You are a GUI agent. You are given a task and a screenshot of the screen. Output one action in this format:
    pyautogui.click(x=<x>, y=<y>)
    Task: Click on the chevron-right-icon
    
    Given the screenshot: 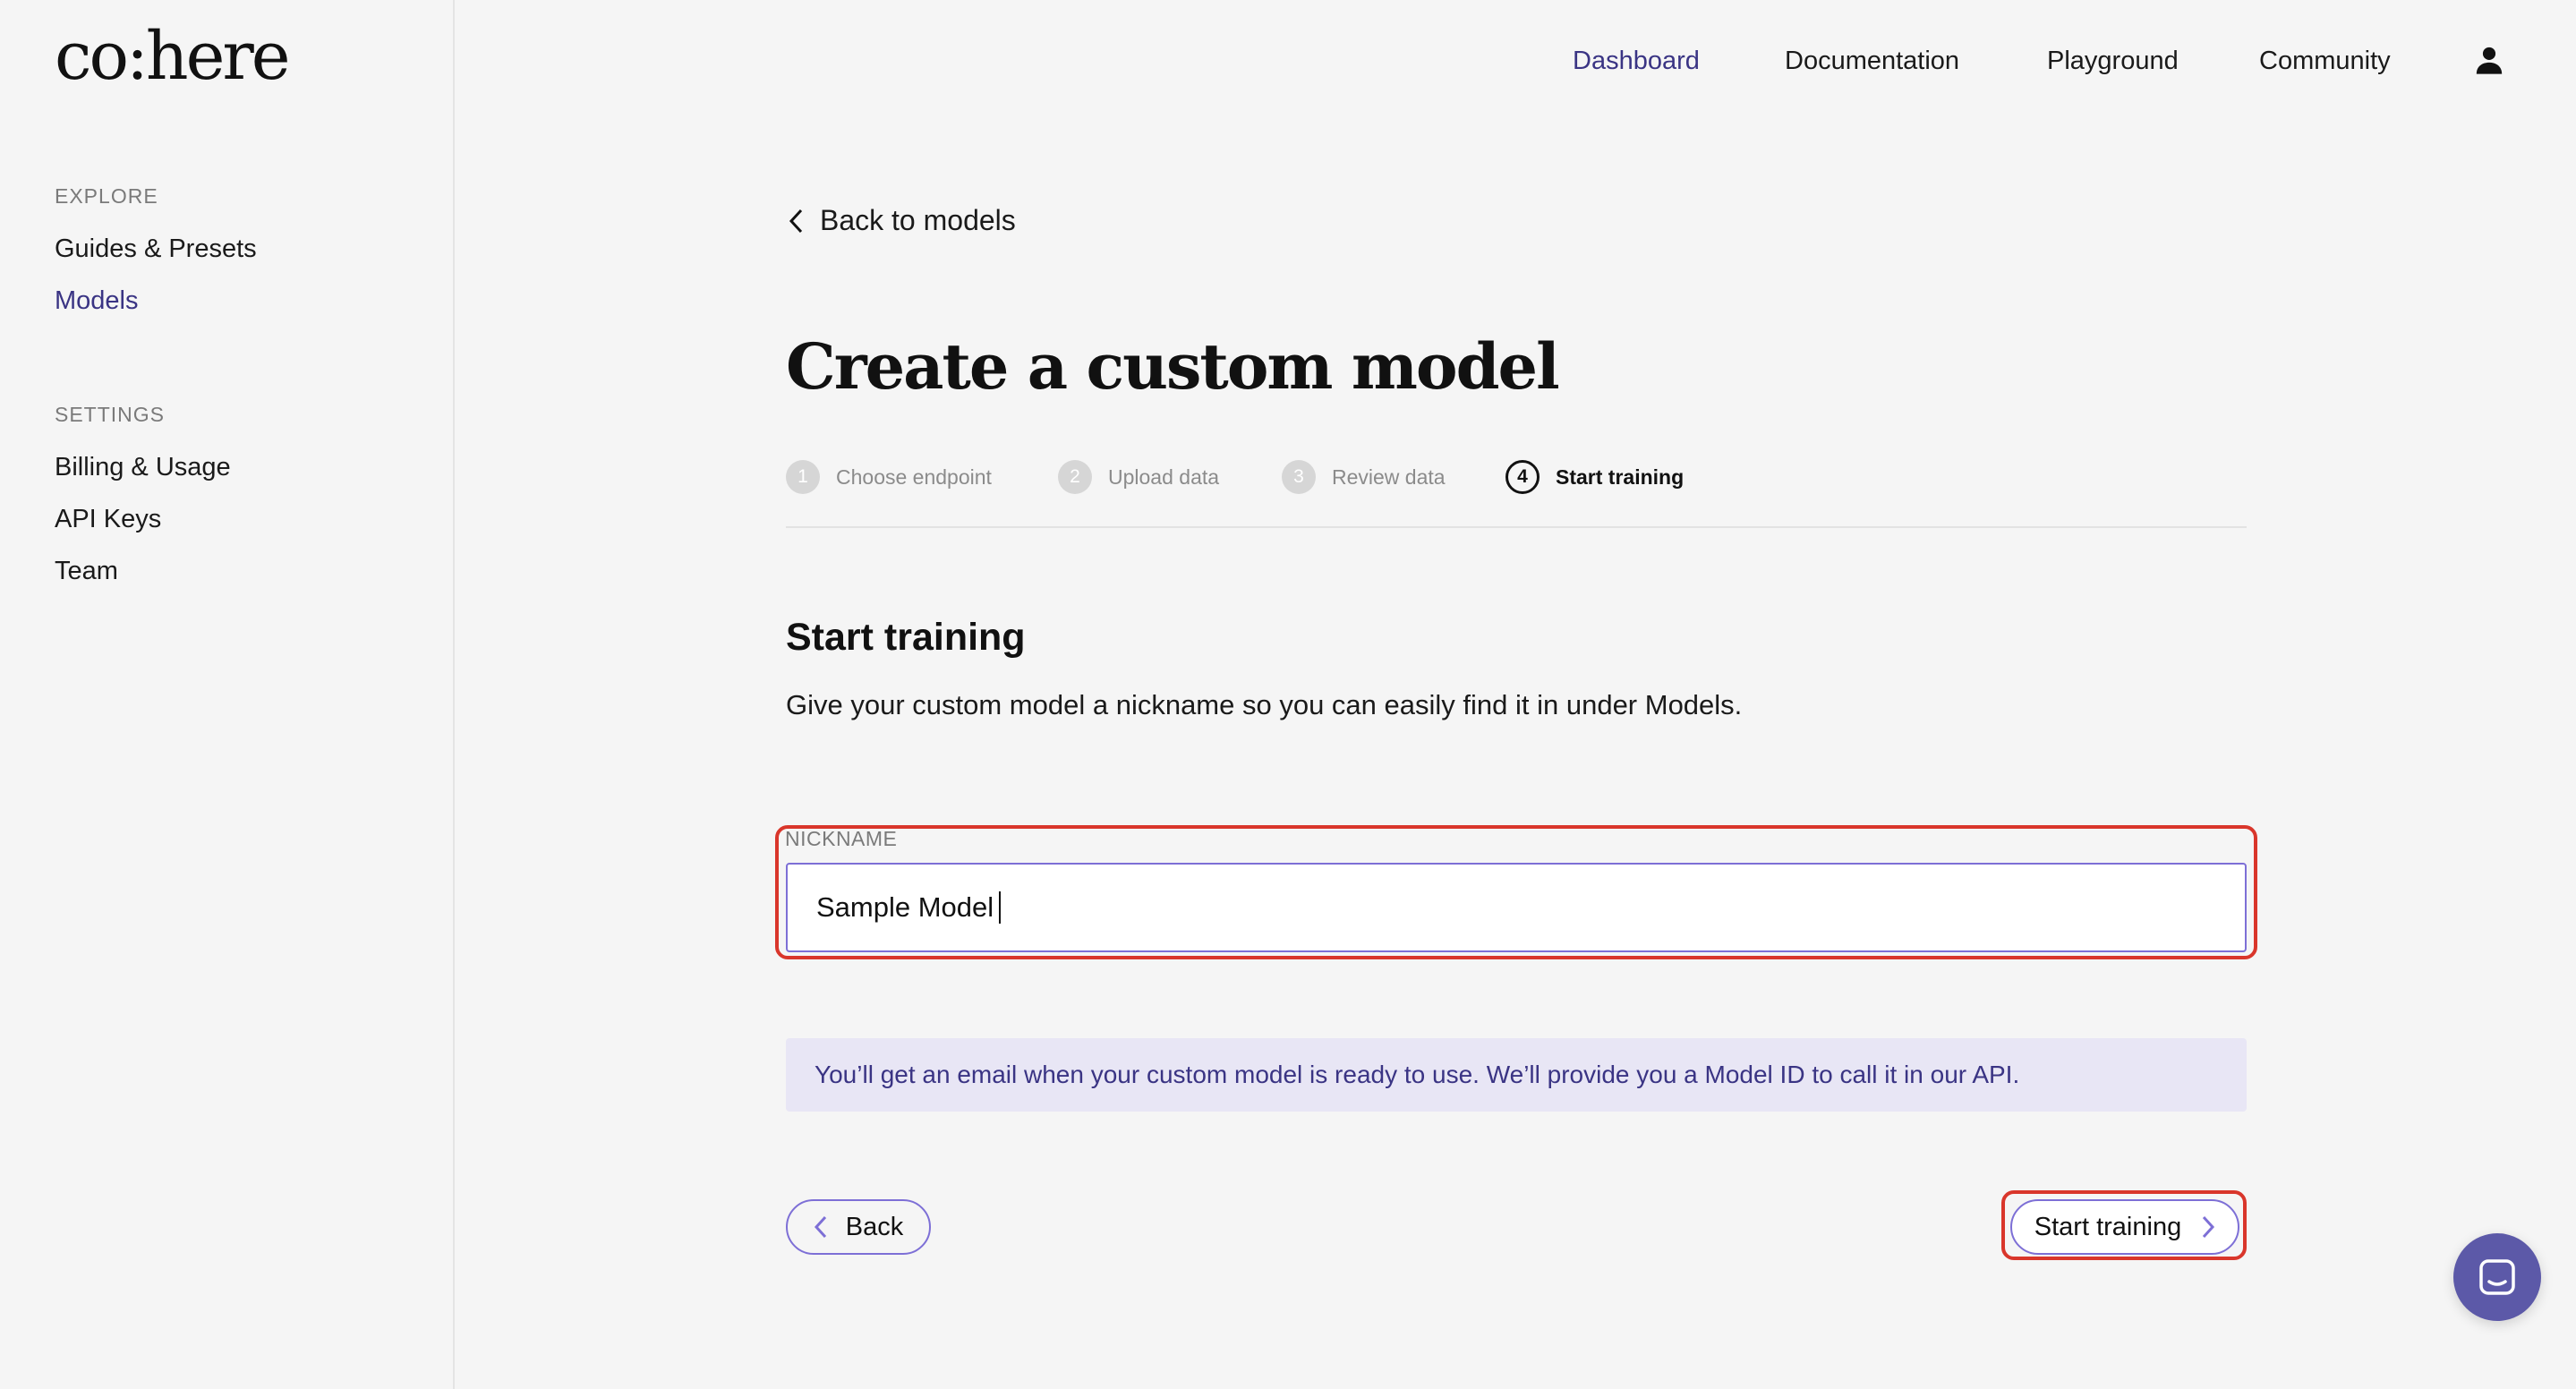 What is the action you would take?
    pyautogui.click(x=2209, y=1227)
    